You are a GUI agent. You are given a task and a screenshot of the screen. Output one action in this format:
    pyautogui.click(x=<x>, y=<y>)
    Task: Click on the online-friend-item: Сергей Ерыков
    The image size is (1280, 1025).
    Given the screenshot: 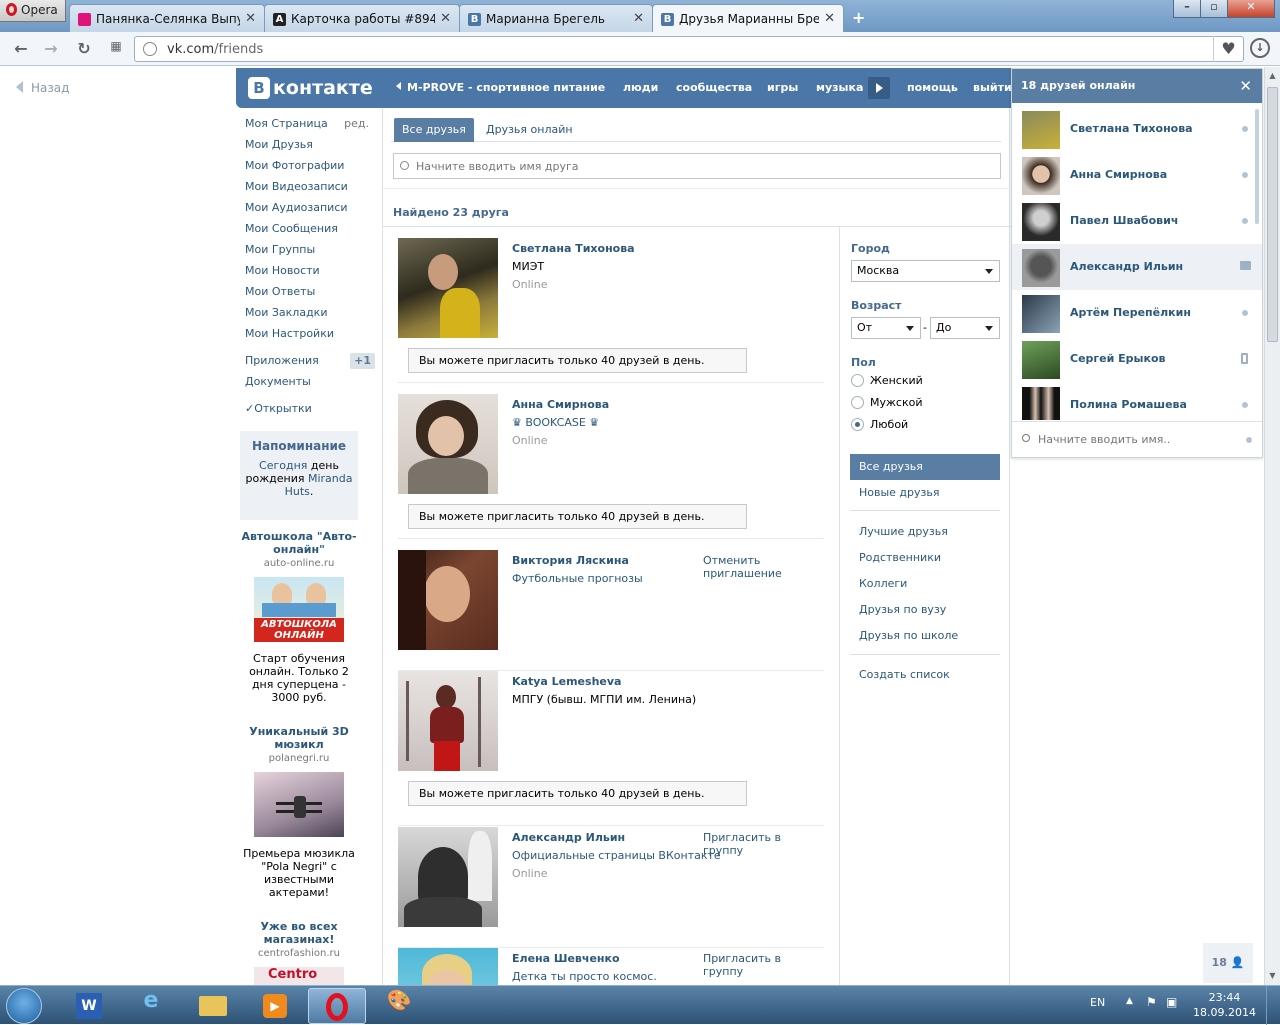 What is the action you would take?
    pyautogui.click(x=1137, y=359)
    